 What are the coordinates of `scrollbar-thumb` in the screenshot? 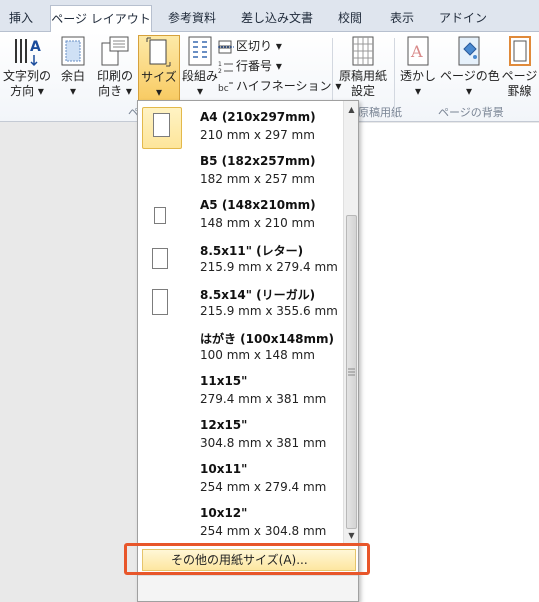 It's located at (351, 372).